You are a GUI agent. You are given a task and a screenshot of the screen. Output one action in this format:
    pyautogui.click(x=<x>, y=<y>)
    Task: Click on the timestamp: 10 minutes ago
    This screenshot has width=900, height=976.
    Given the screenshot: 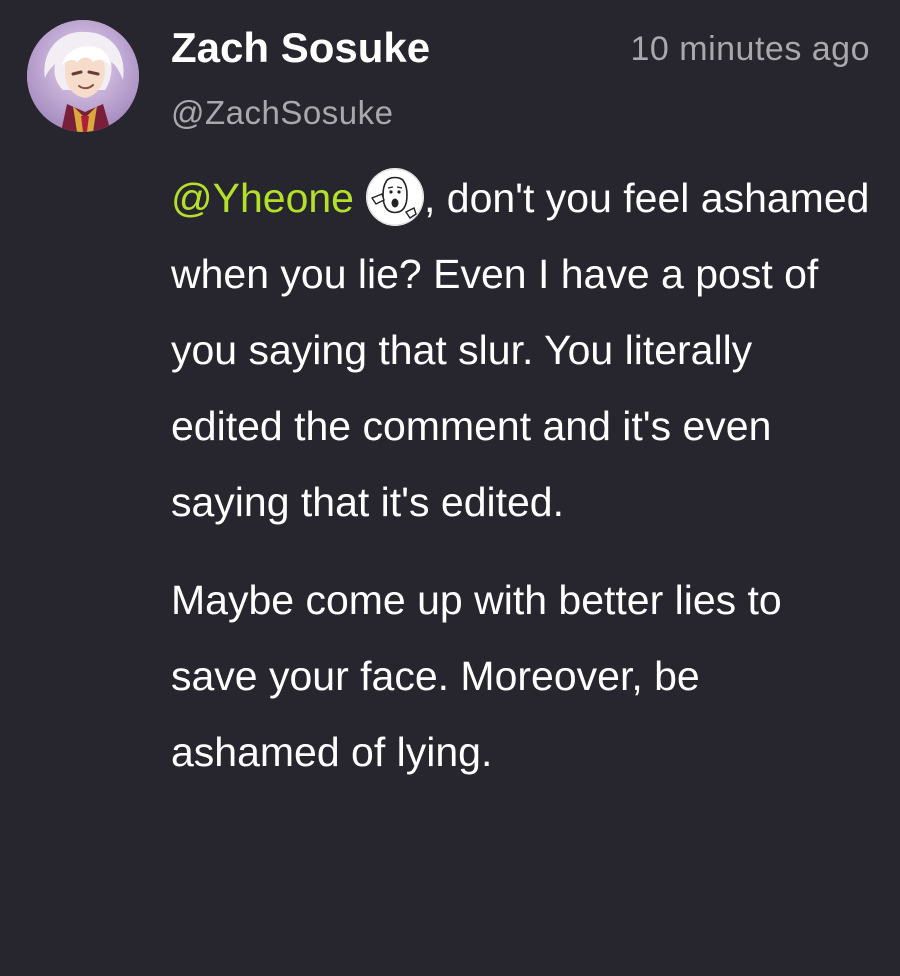 What is the action you would take?
    pyautogui.click(x=750, y=49)
    